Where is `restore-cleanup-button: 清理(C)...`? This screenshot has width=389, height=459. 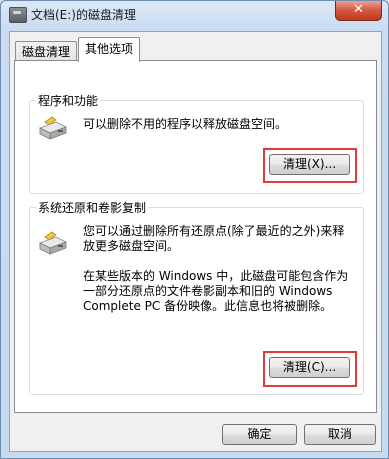 restore-cleanup-button: 清理(C)... is located at coordinates (309, 367).